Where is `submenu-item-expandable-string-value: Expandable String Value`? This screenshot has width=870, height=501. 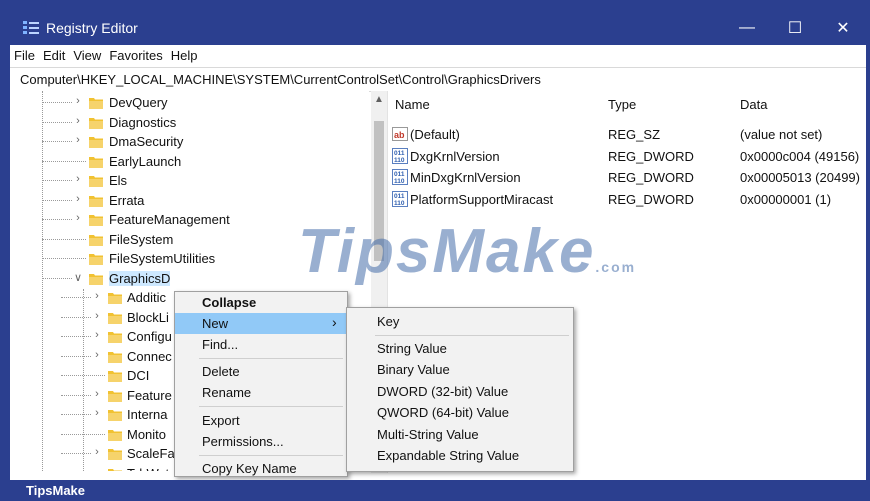
submenu-item-expandable-string-value: Expandable String Value is located at coordinates (460, 455).